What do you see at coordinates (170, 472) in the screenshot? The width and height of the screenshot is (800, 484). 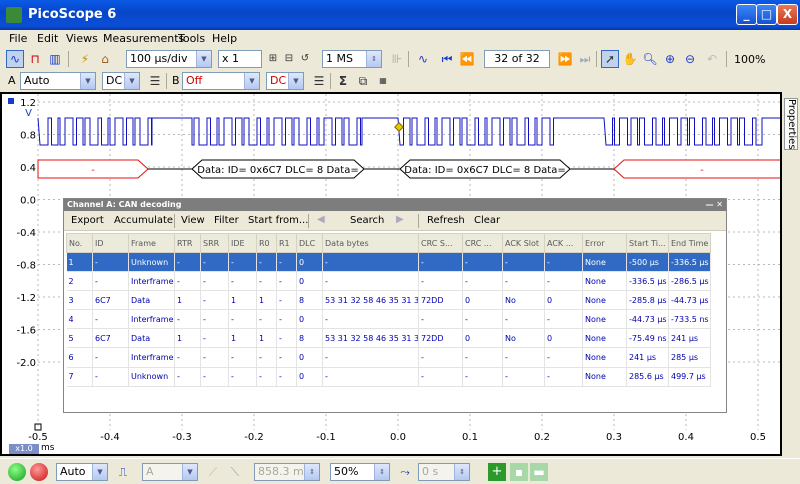 I see `trigger-channel-select: A ▼` at bounding box center [170, 472].